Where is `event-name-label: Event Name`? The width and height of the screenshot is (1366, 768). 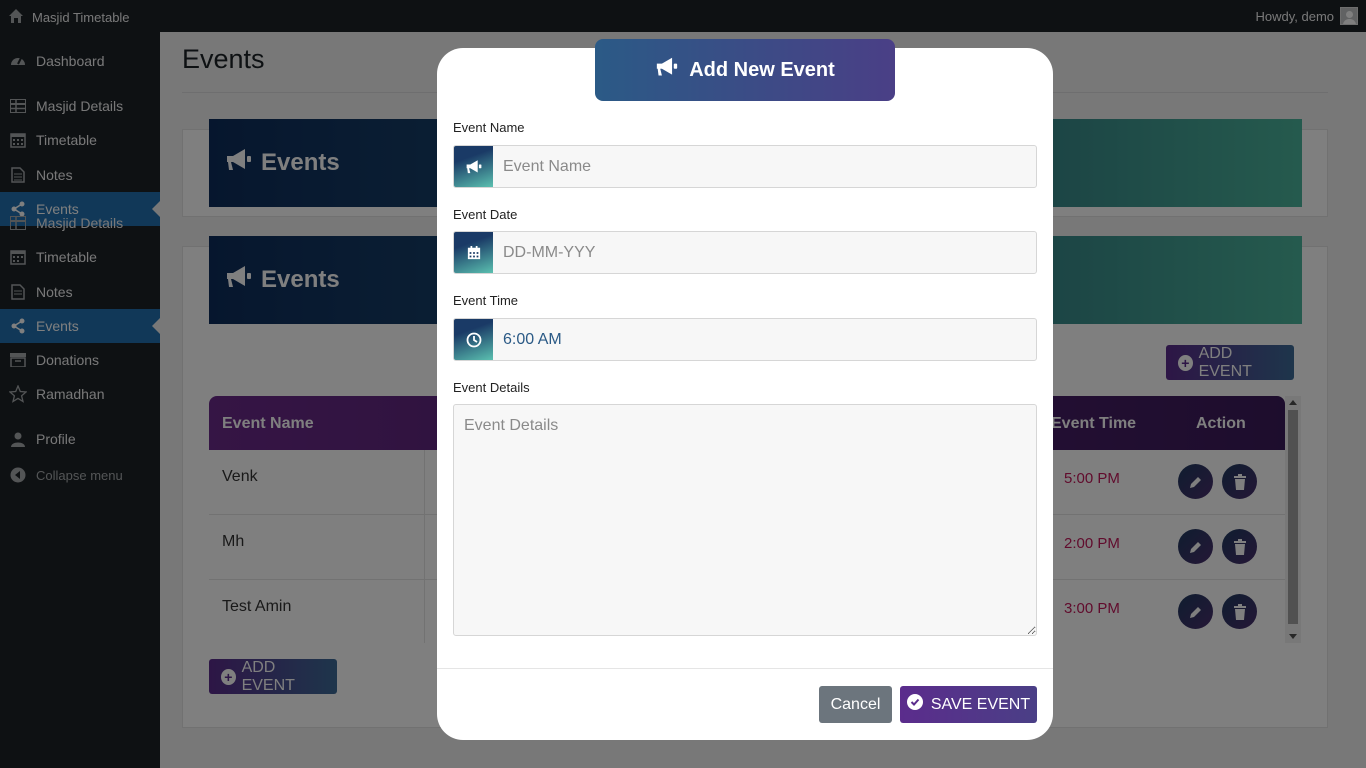 event-name-label: Event Name is located at coordinates (489, 127).